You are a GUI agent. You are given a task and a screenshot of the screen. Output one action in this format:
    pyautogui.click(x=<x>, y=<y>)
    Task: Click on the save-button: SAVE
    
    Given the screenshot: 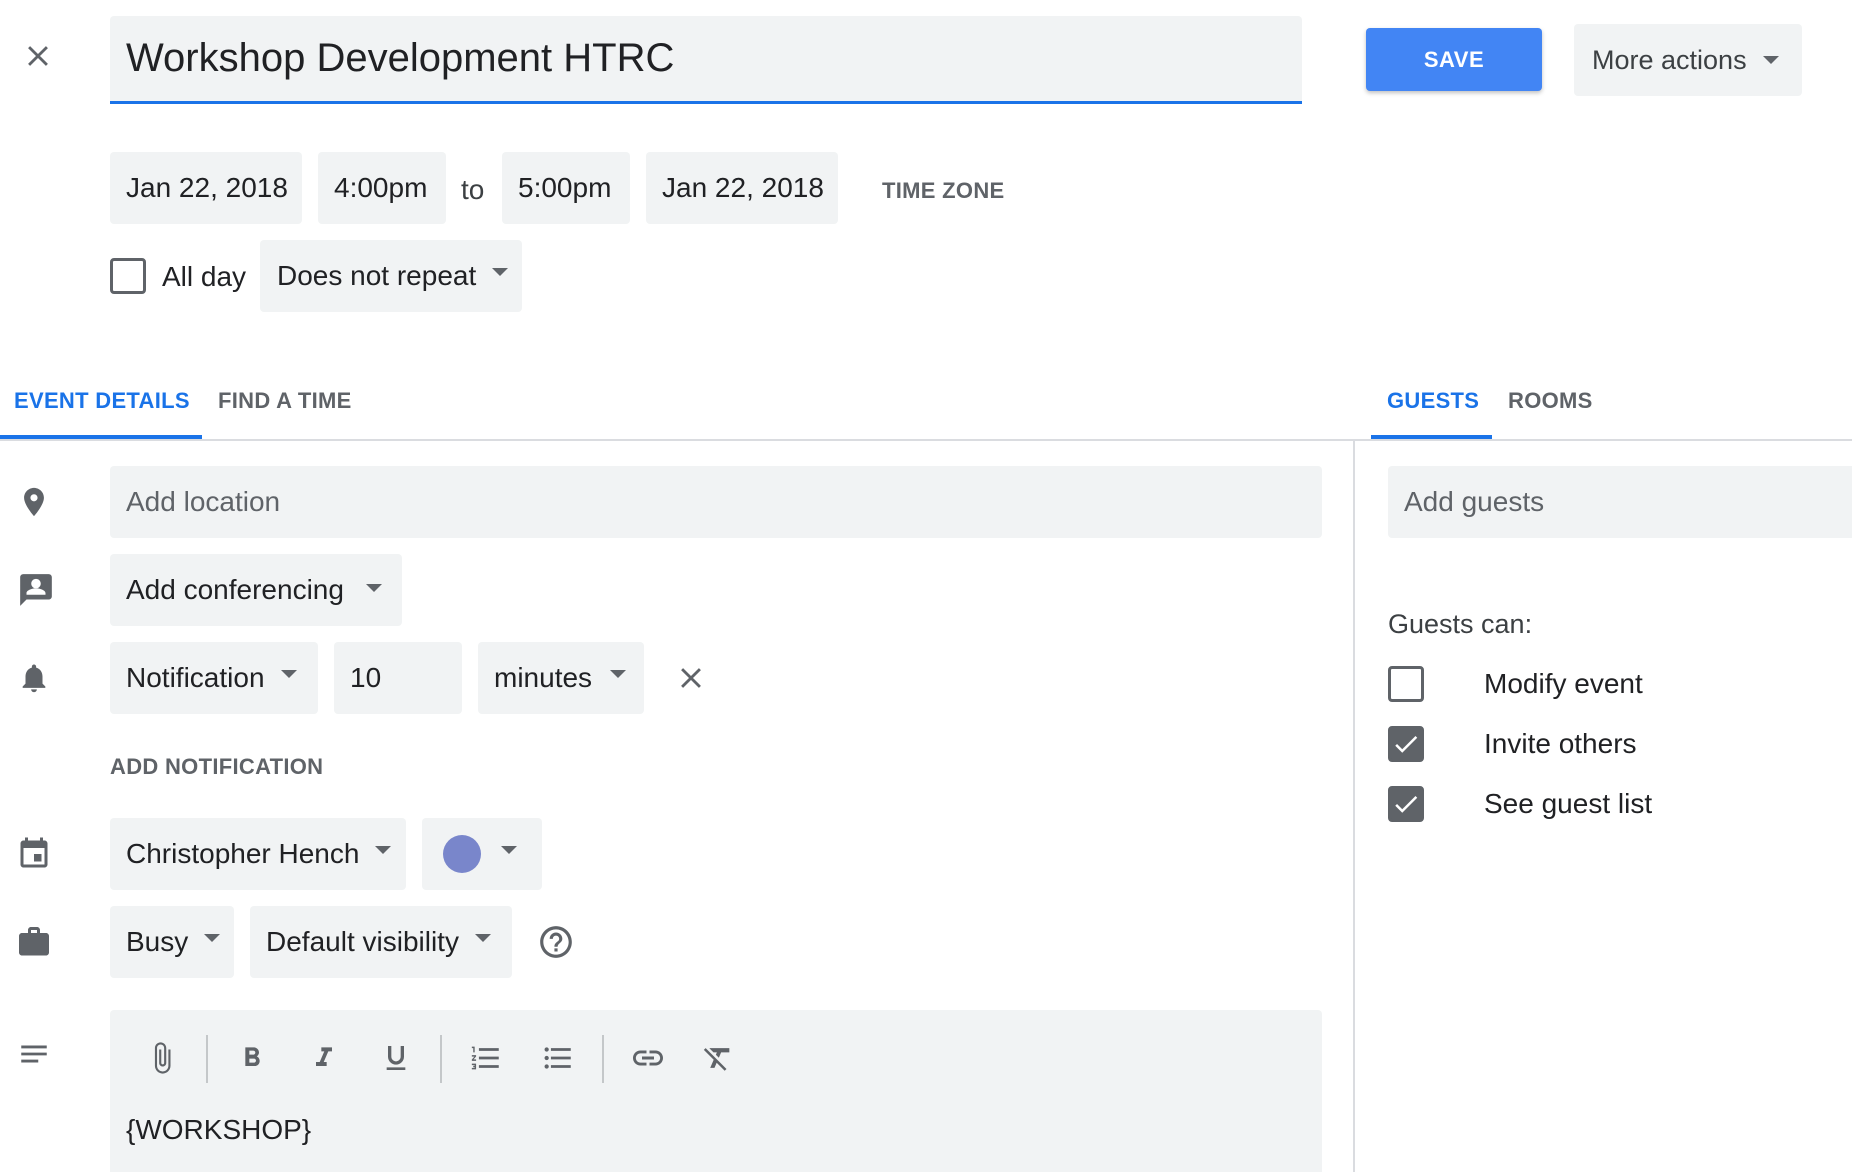 What is the action you would take?
    pyautogui.click(x=1454, y=59)
    